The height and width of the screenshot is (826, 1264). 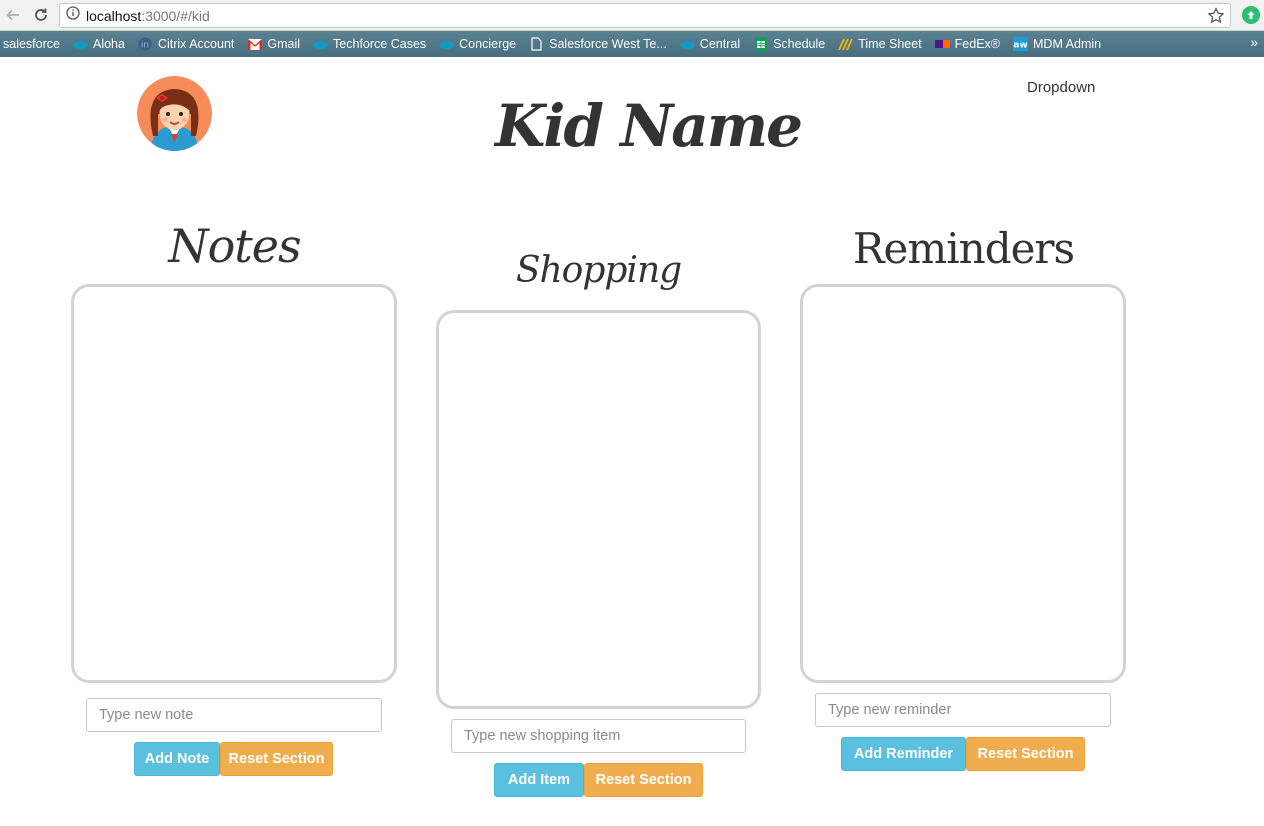 I want to click on shopping-item-input, so click(x=598, y=736).